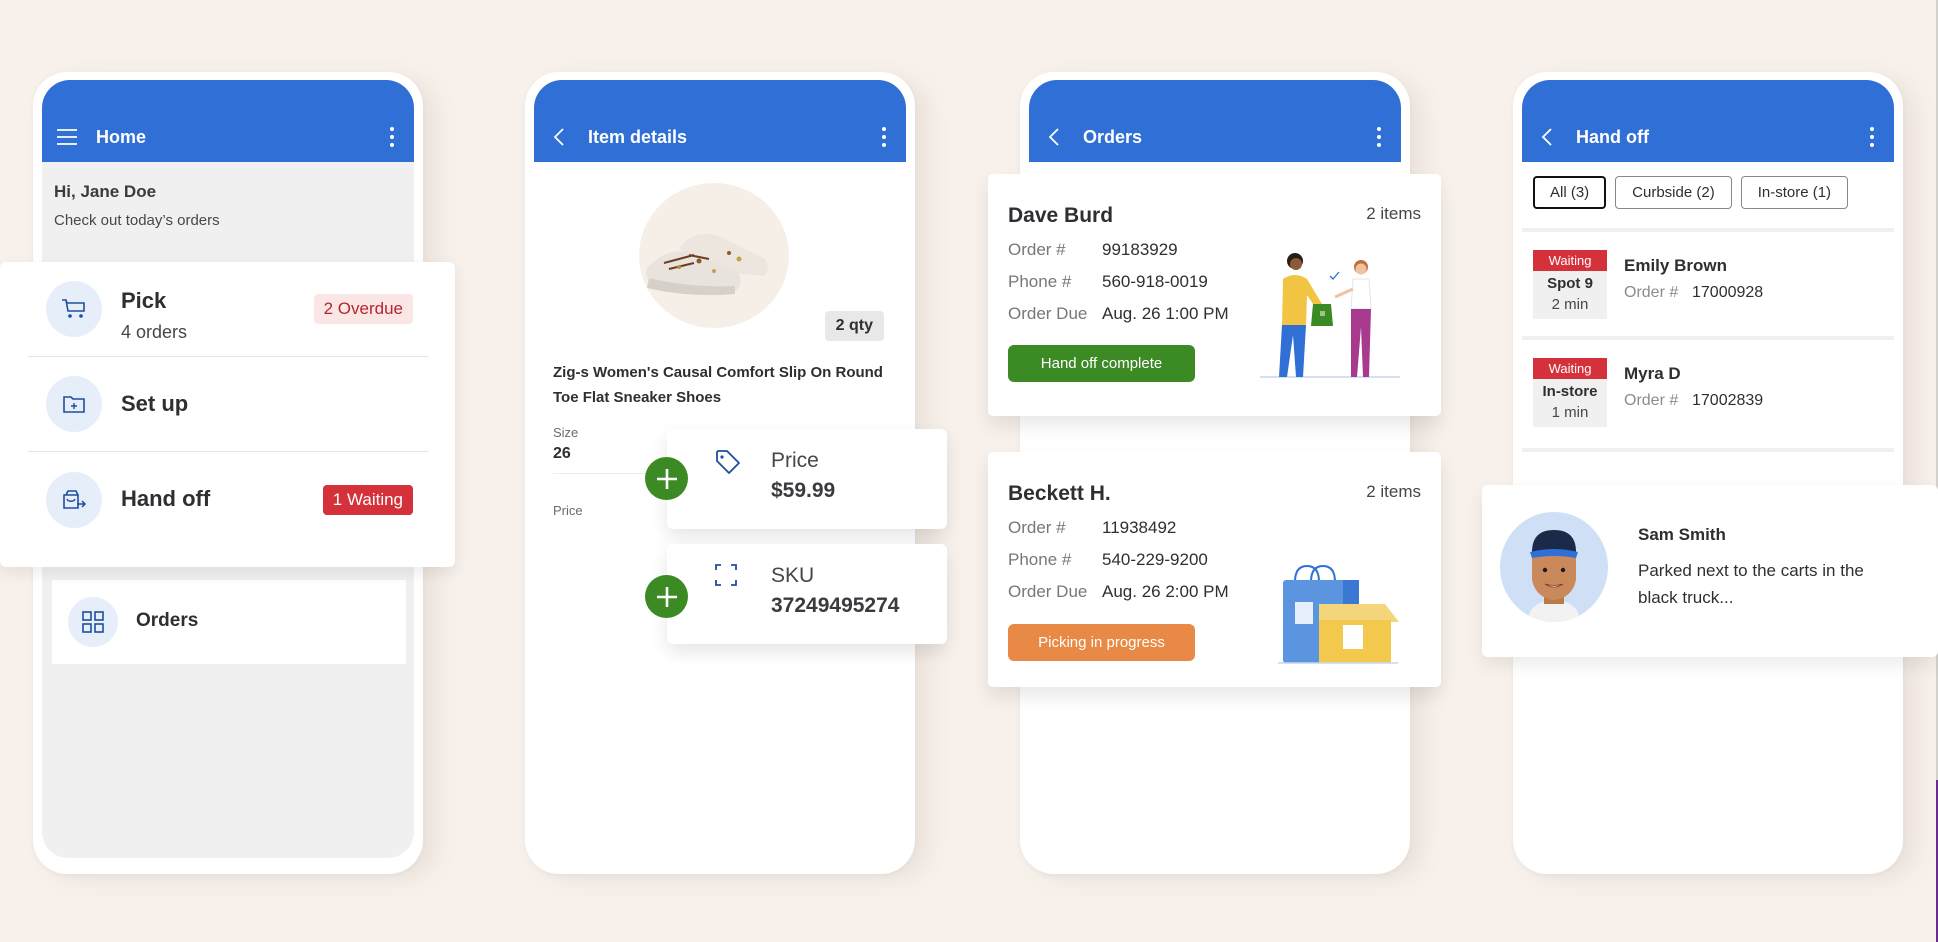 Image resolution: width=1938 pixels, height=942 pixels. What do you see at coordinates (1570, 412) in the screenshot?
I see `wait-time: 1 min` at bounding box center [1570, 412].